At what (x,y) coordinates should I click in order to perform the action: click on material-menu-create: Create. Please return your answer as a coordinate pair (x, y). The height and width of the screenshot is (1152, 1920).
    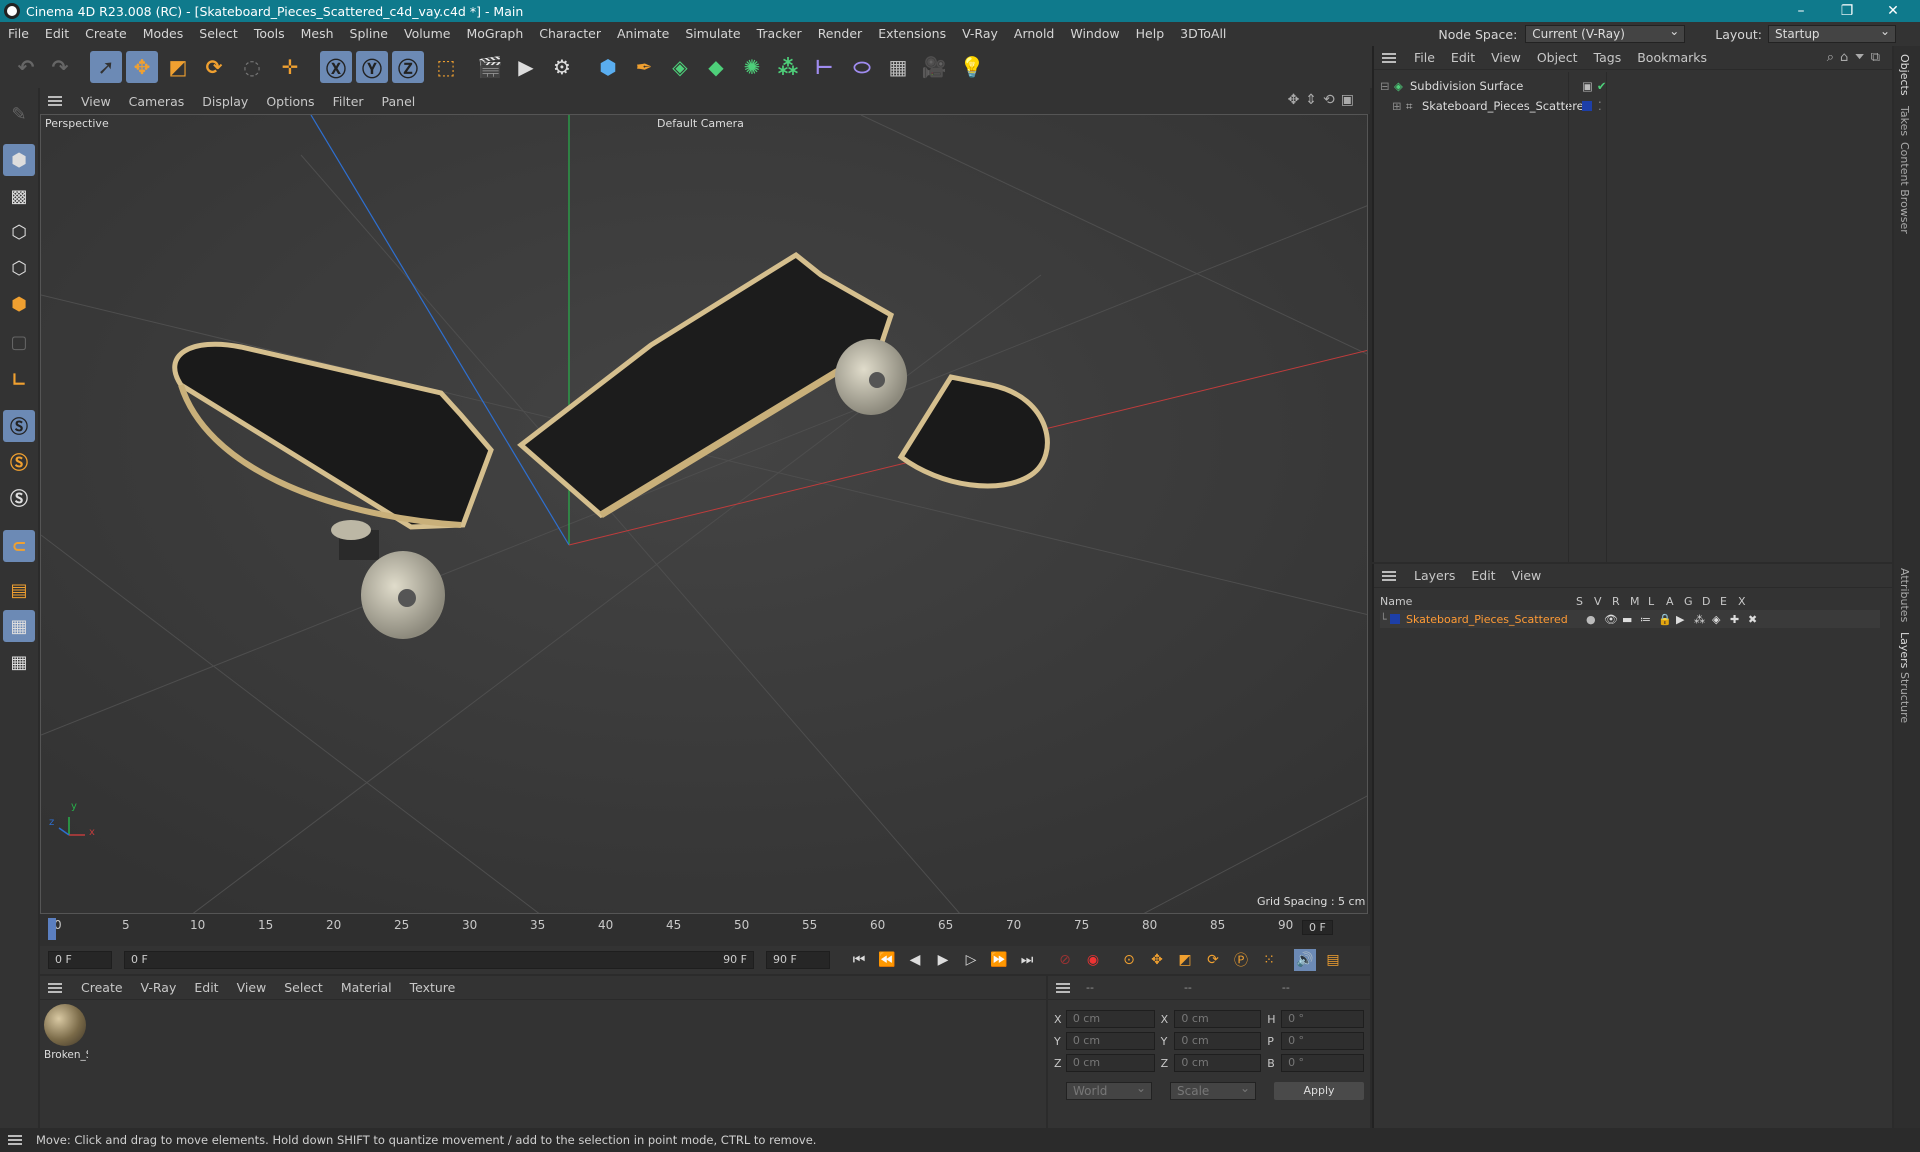
    Looking at the image, I should click on (102, 987).